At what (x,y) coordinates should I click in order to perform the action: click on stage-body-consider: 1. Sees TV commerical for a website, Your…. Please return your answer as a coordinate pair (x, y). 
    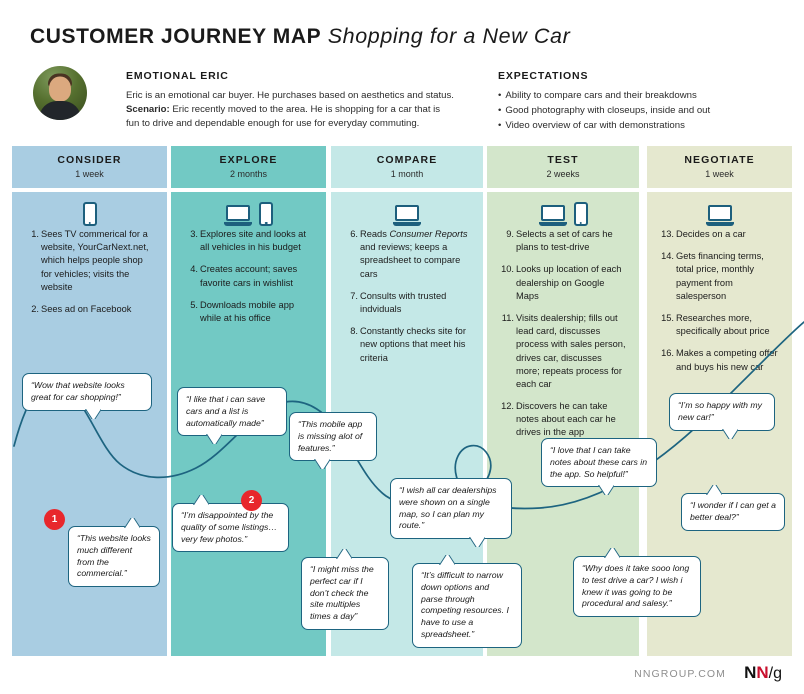
    Looking at the image, I should click on (89, 426).